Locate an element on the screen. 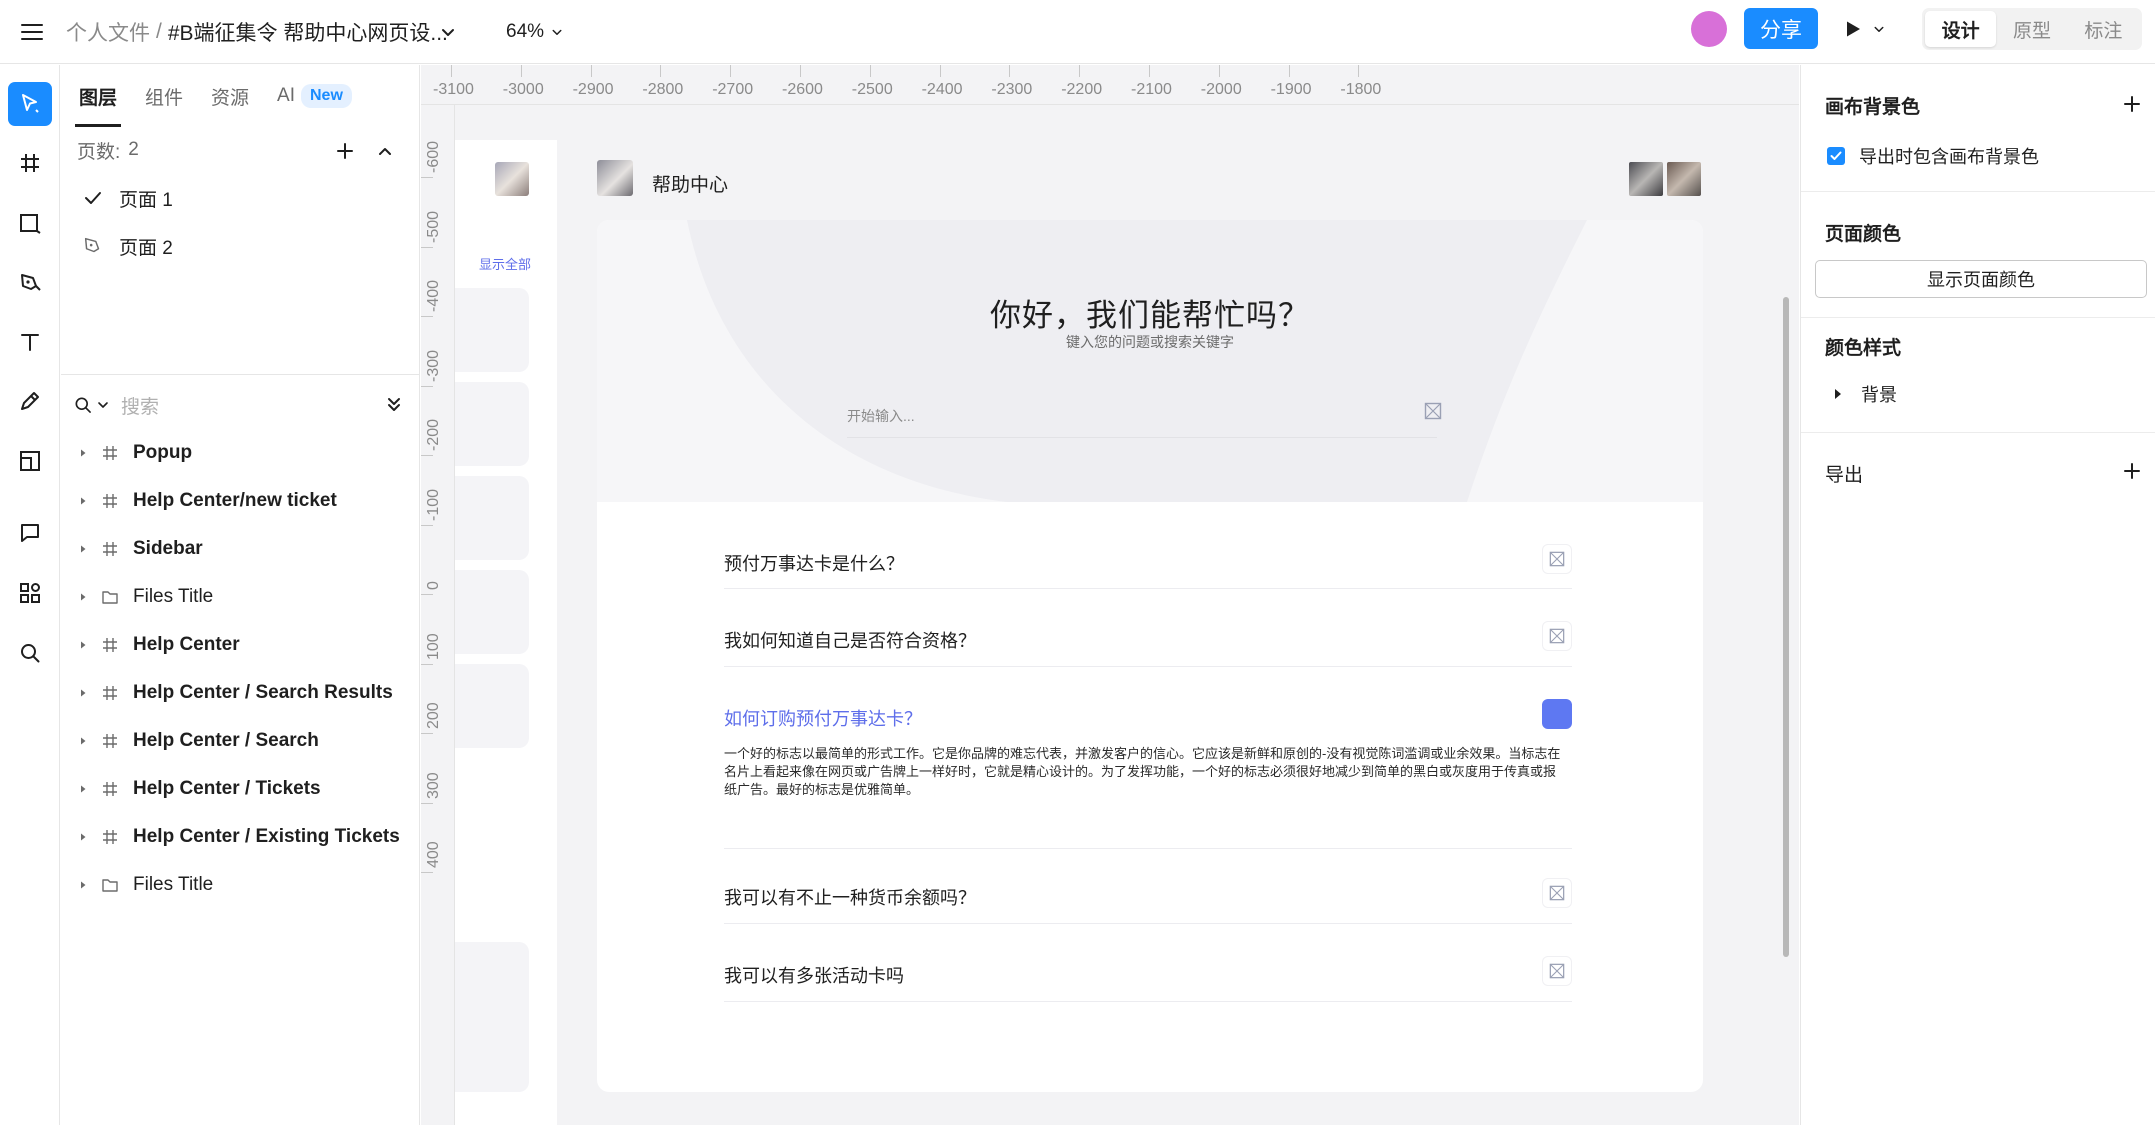 This screenshot has height=1125, width=2155. pencil-tool is located at coordinates (30, 401).